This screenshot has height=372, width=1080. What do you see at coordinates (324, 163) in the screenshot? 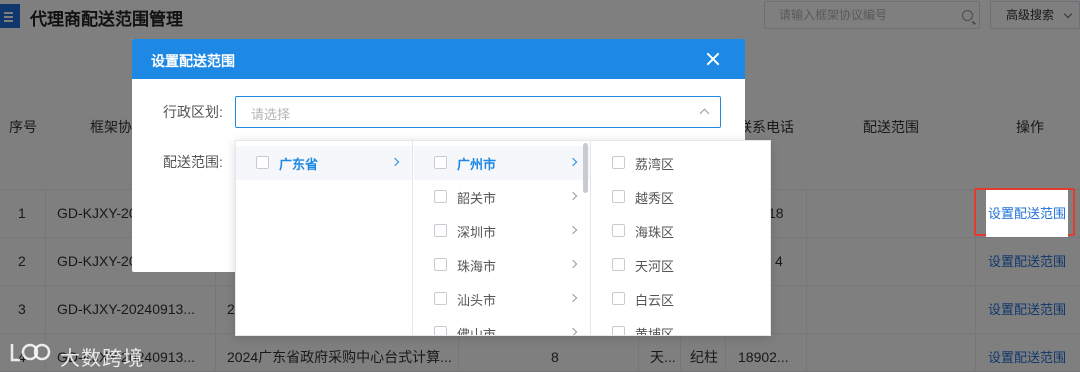
I see `province-option: 广东省` at bounding box center [324, 163].